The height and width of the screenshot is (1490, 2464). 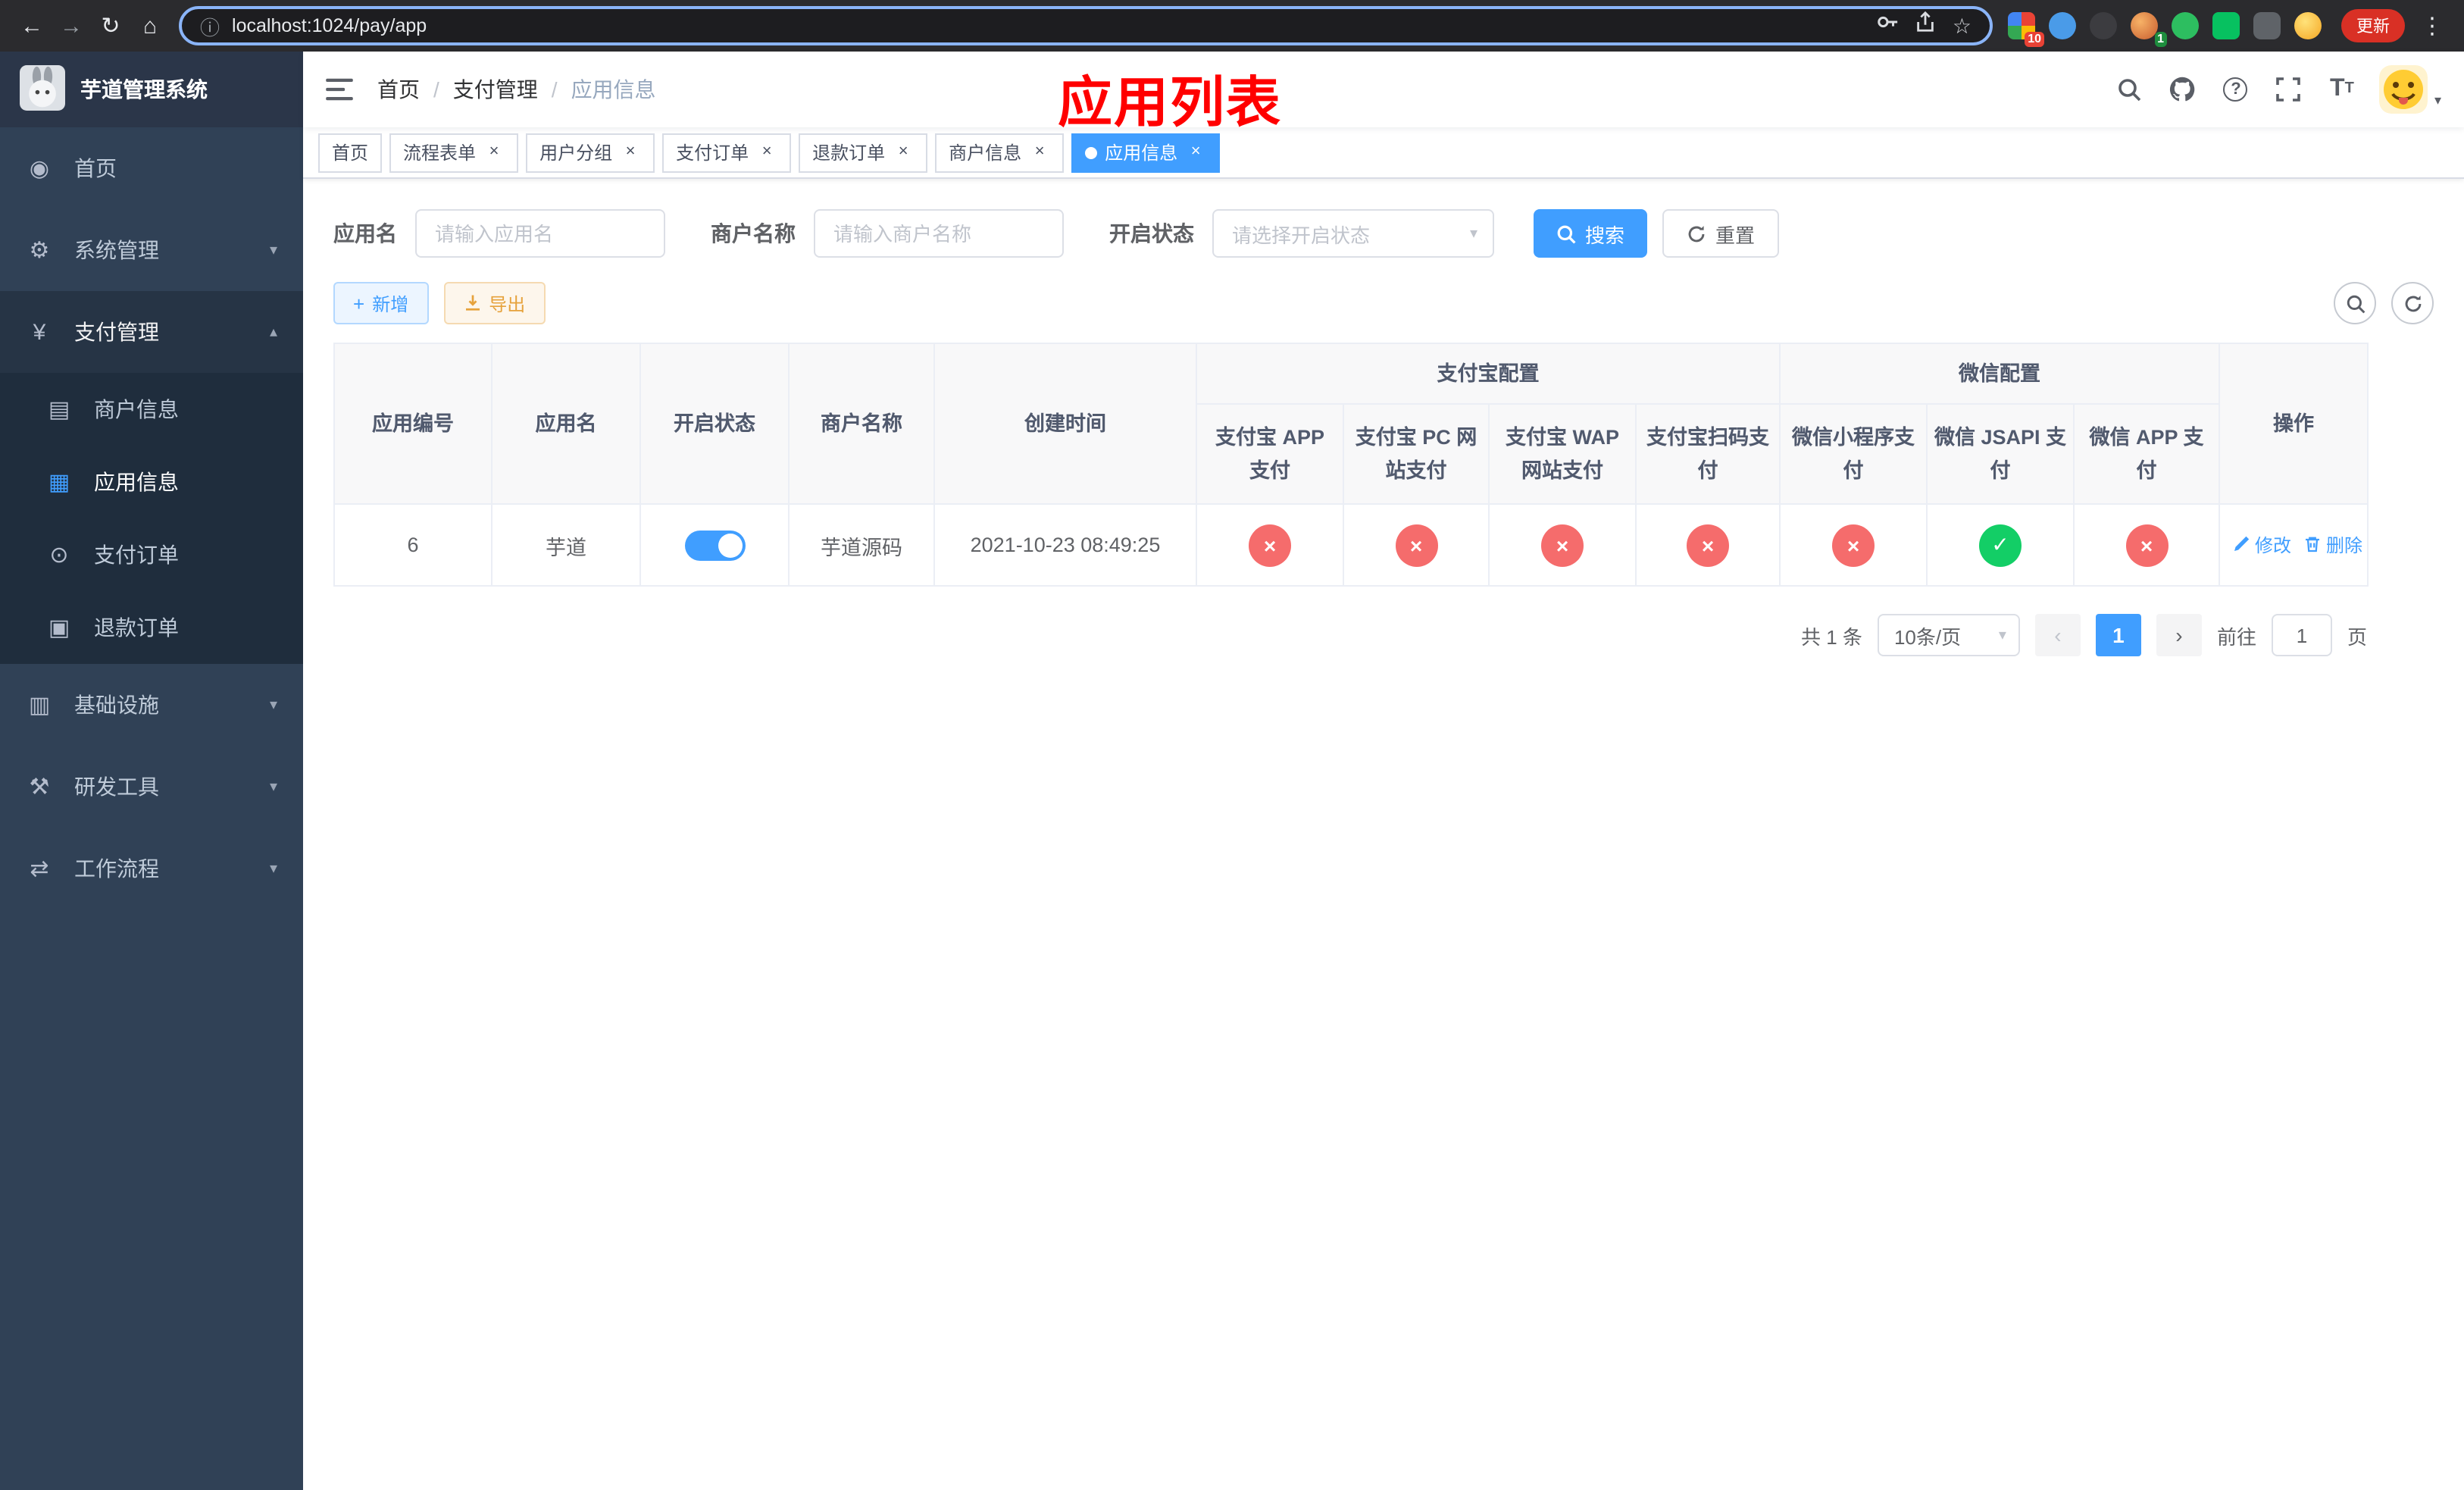 What do you see at coordinates (398, 89) in the screenshot?
I see `breadcrumb-home: 首页` at bounding box center [398, 89].